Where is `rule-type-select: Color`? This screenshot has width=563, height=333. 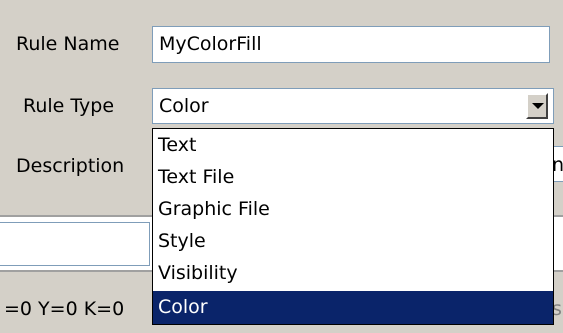 rule-type-select: Color is located at coordinates (353, 106).